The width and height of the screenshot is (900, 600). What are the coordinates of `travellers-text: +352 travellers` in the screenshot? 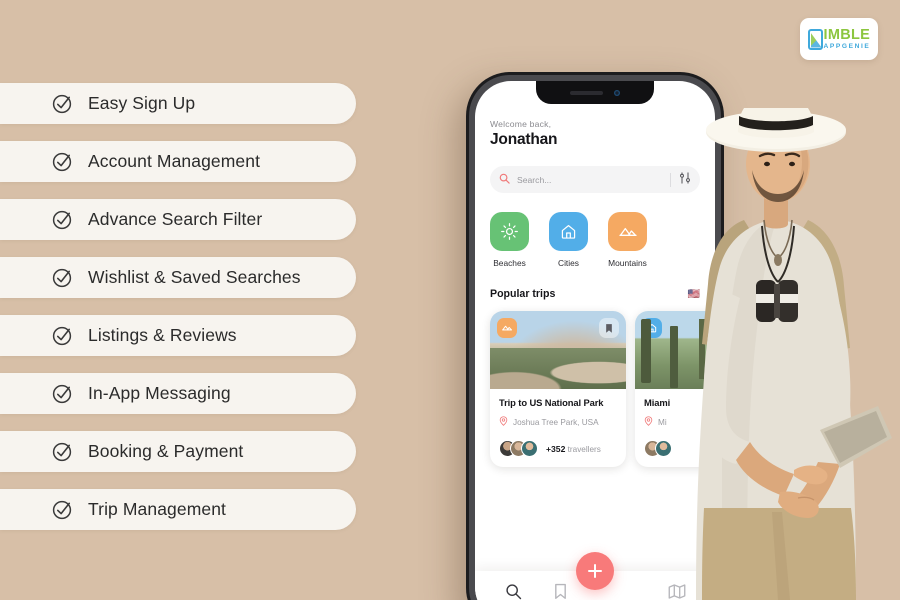 It's located at (573, 449).